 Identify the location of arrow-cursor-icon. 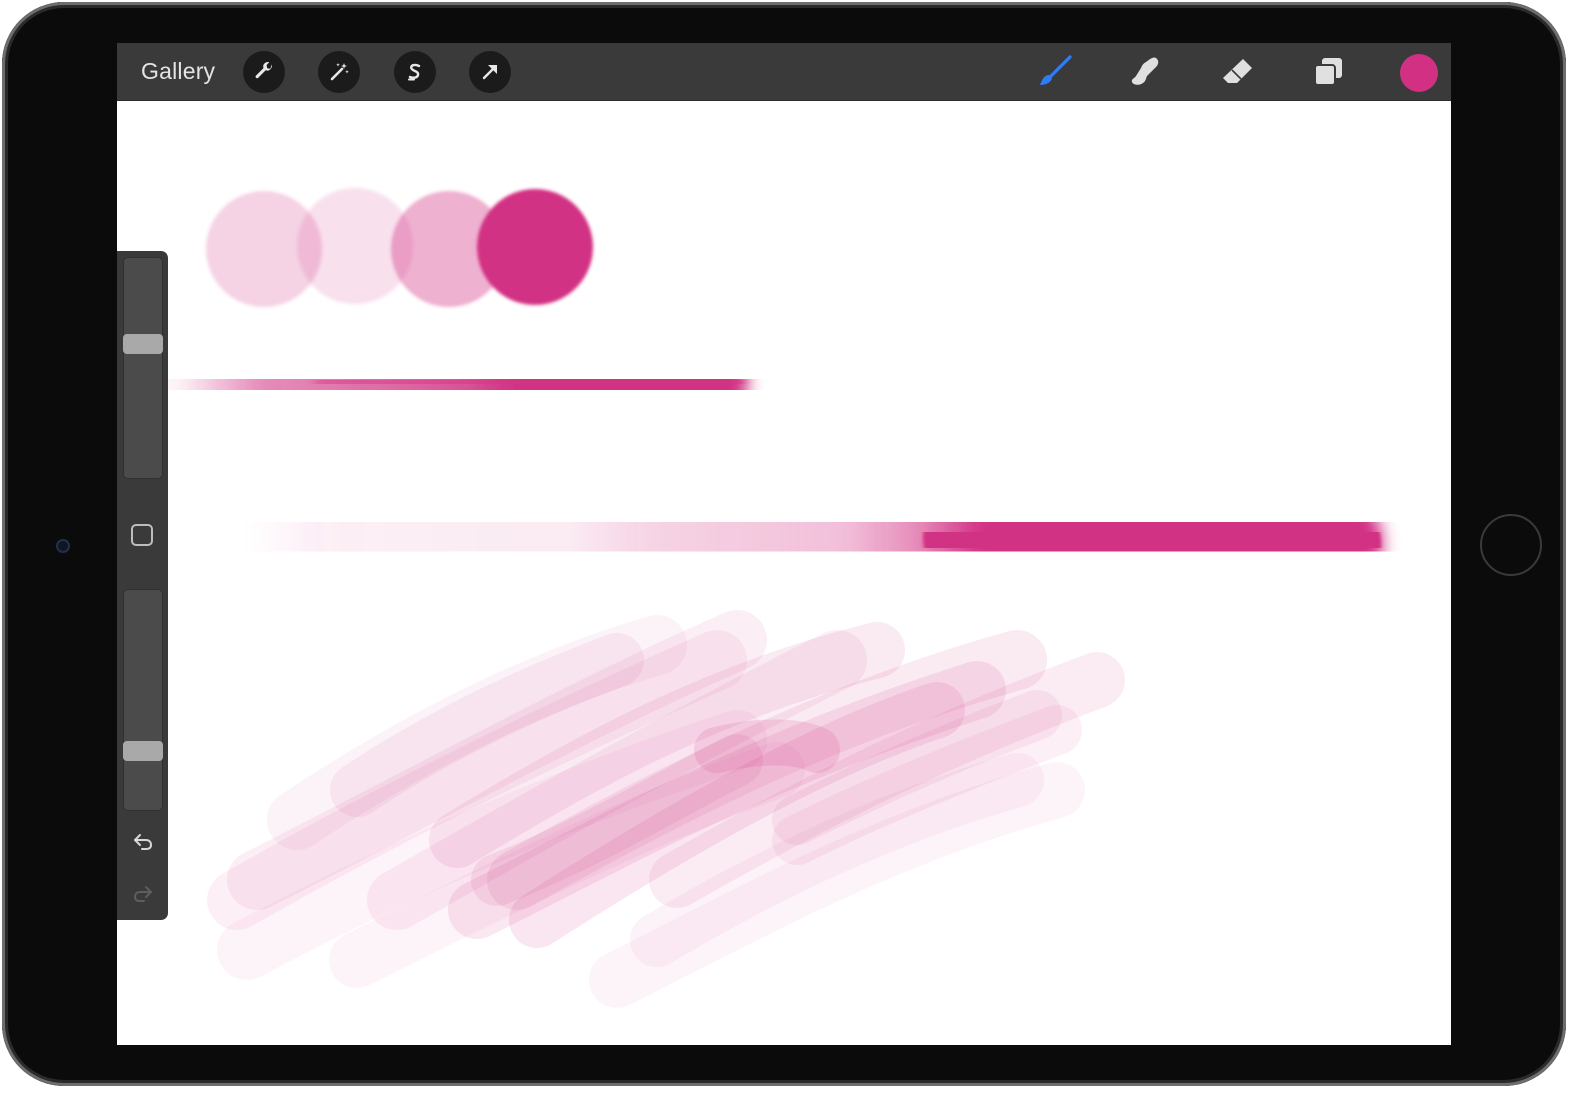
(489, 72).